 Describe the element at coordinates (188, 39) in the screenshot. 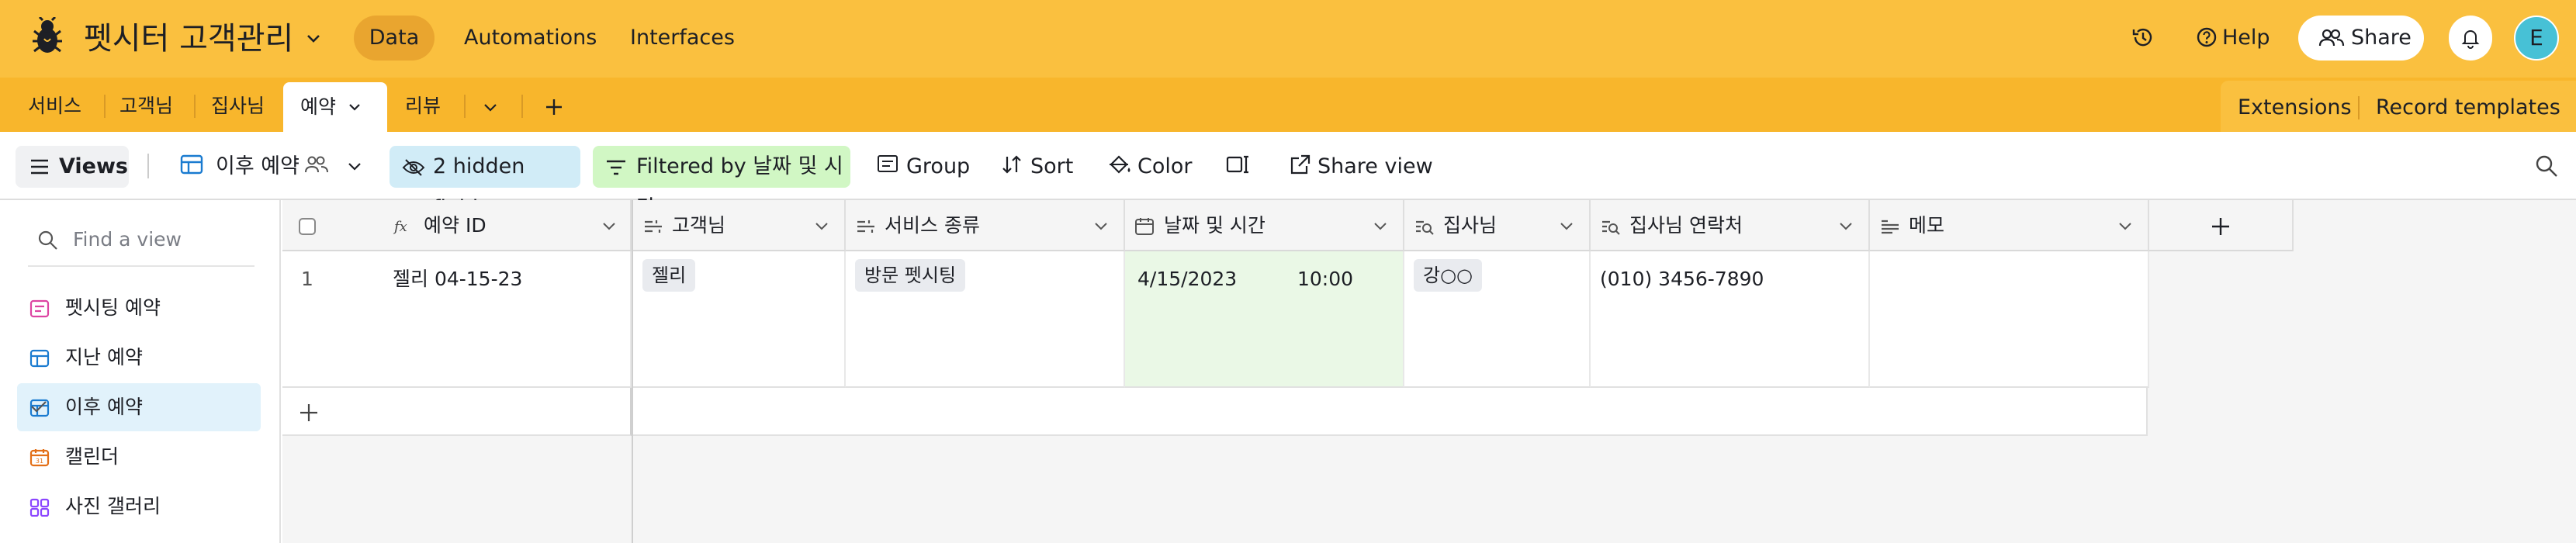

I see `base-title: 펫시터 고객관리` at that location.